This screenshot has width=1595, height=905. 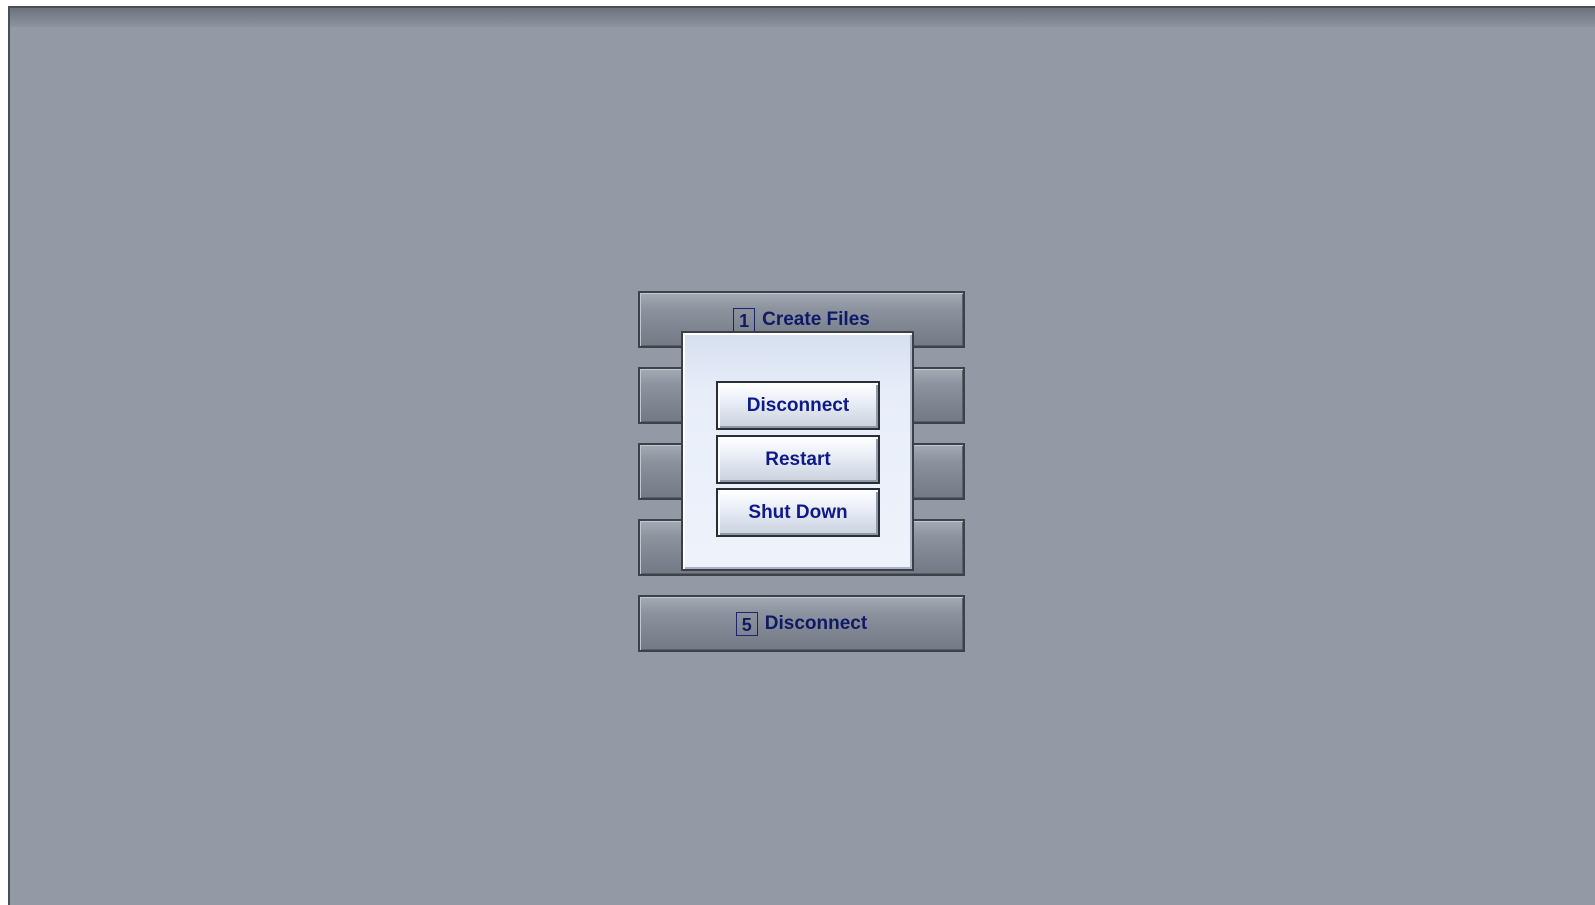 I want to click on menu-button-disconnect: 5 Disconnect, so click(x=801, y=623).